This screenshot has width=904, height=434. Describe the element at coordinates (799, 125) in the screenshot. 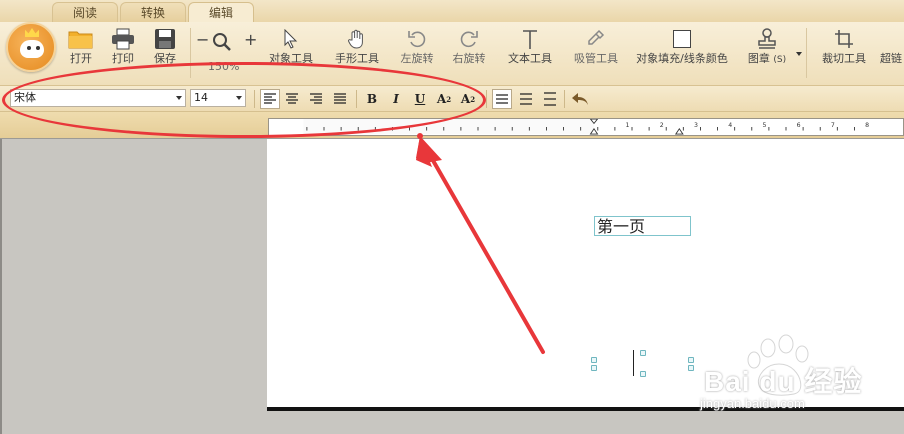

I see `ruler-label: 6` at that location.